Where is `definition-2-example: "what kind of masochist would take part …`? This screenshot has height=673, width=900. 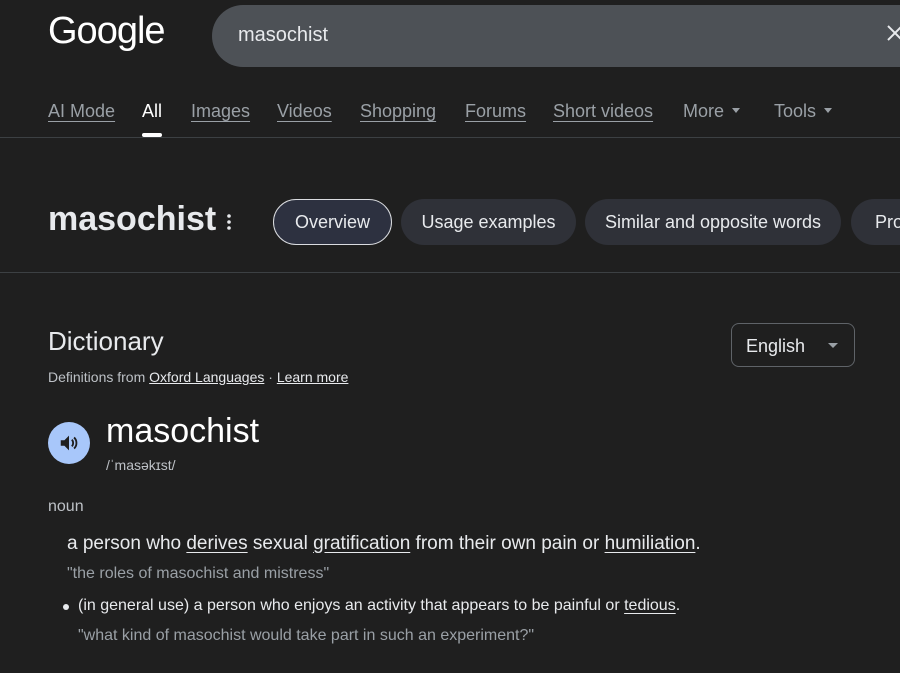
definition-2-example: "what kind of masochist would take part … is located at coordinates (306, 635).